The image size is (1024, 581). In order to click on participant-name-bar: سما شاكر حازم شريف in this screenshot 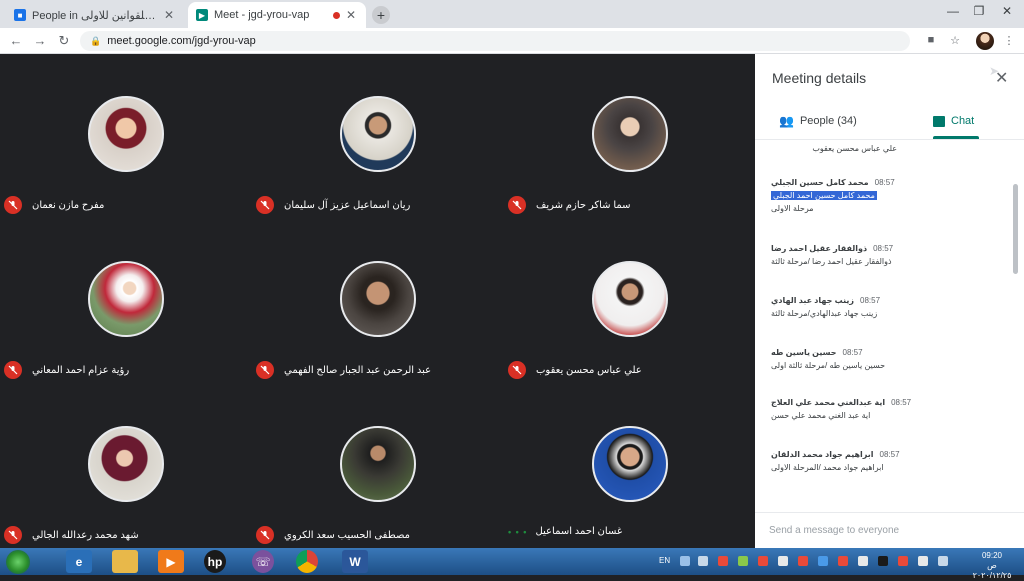, I will do `click(626, 205)`.